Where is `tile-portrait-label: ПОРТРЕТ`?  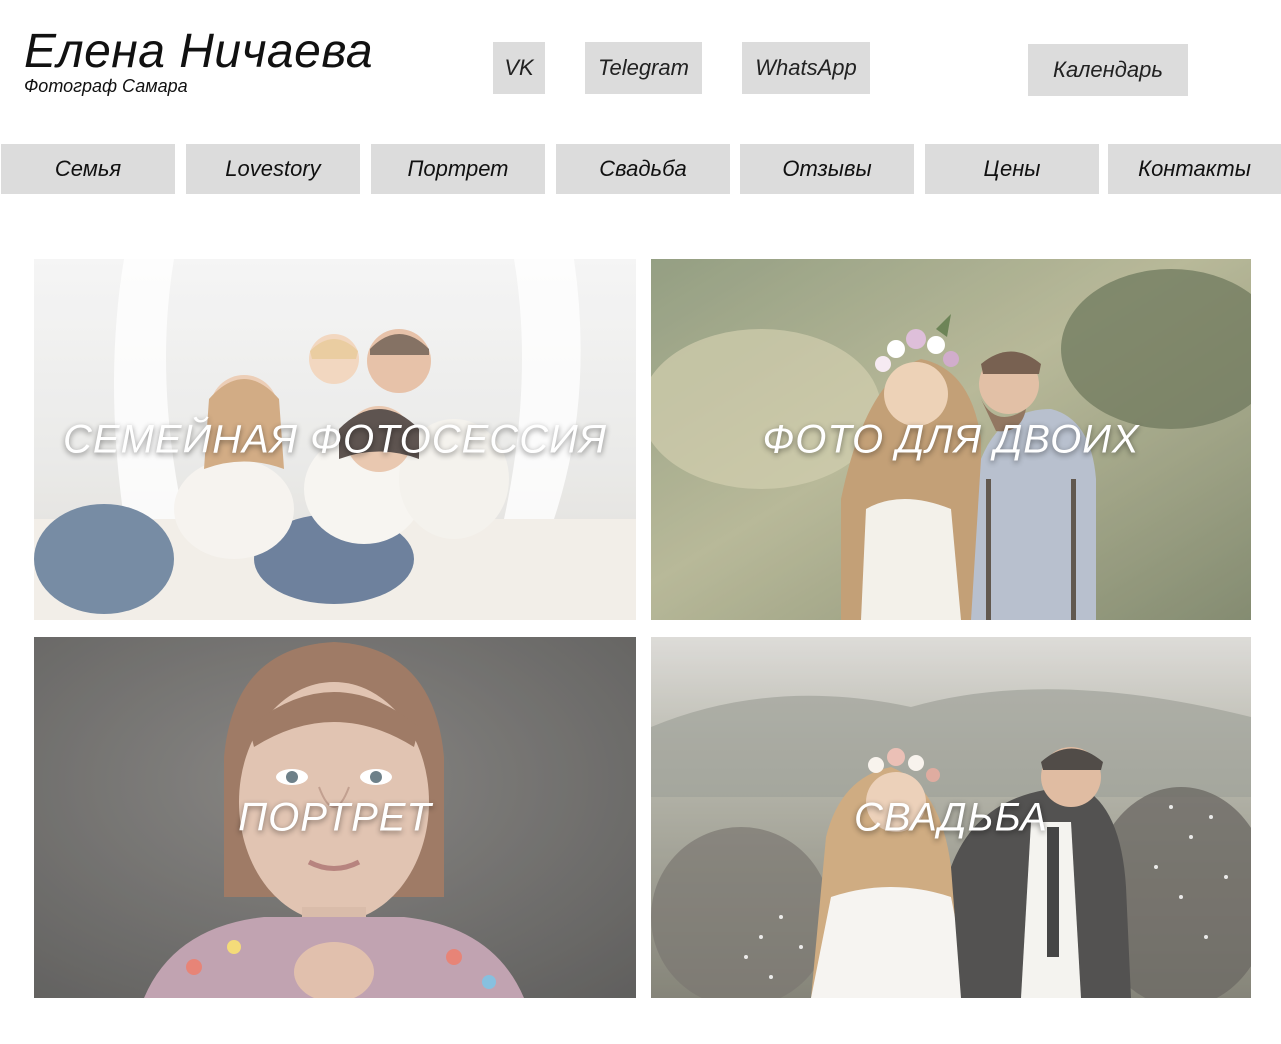
tile-portrait-label: ПОРТРЕТ is located at coordinates (335, 817).